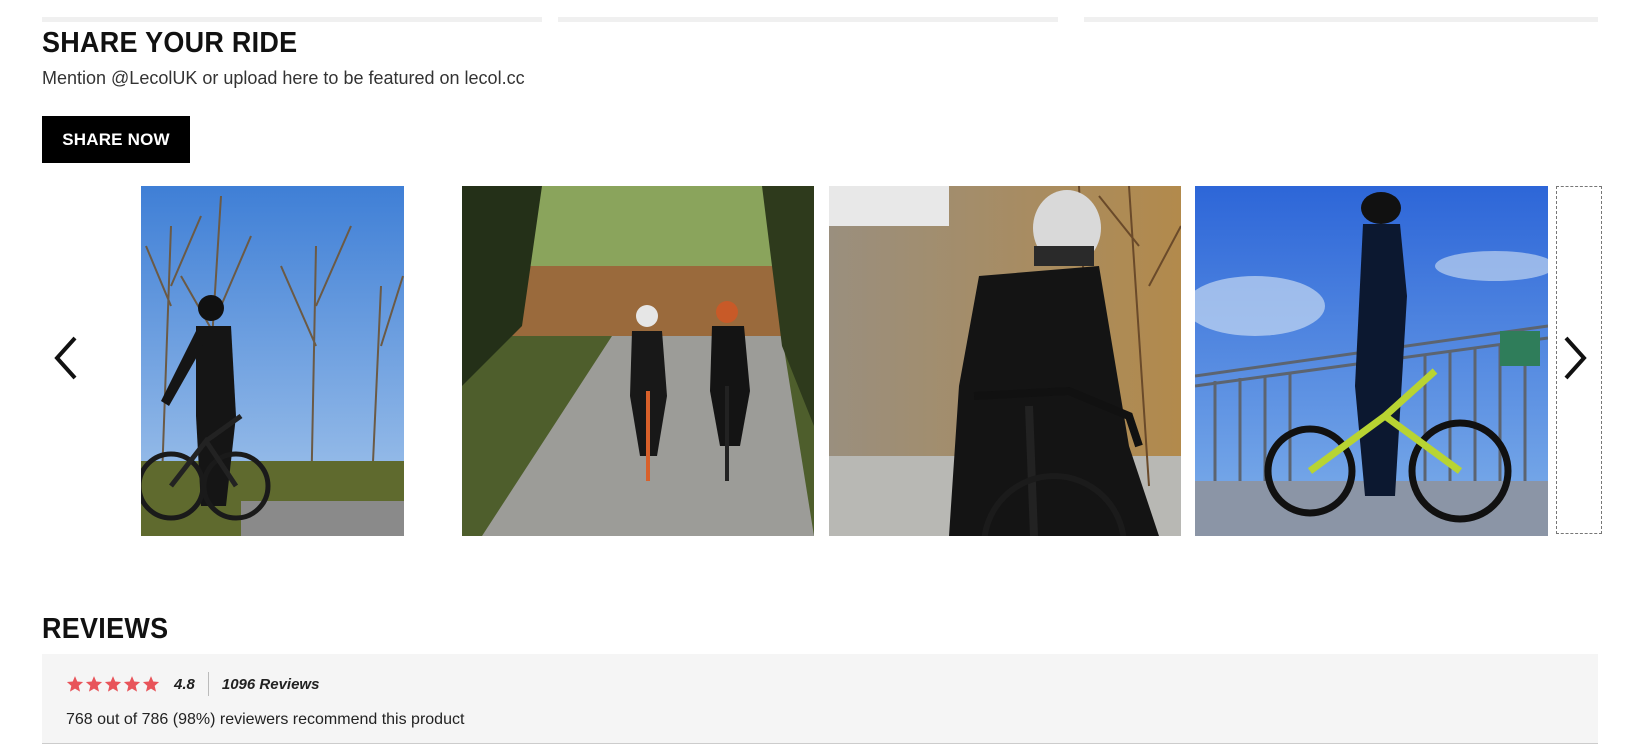  I want to click on carousel-next-button, so click(1575, 358).